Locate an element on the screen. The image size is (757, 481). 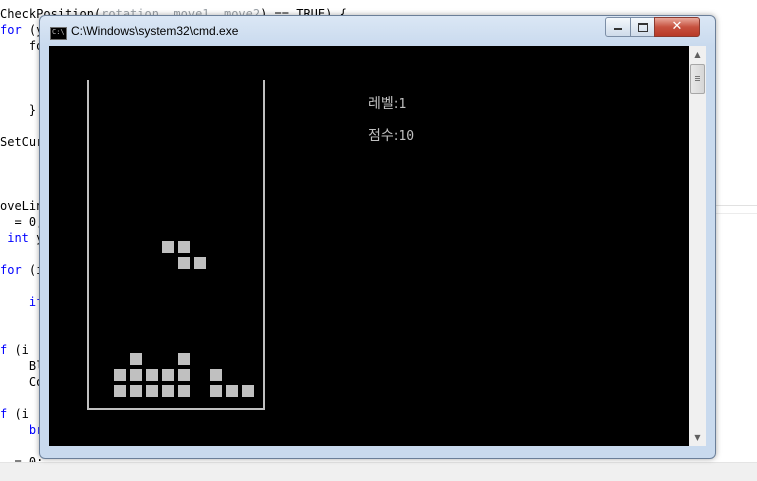
well-left-wall is located at coordinates (88, 244).